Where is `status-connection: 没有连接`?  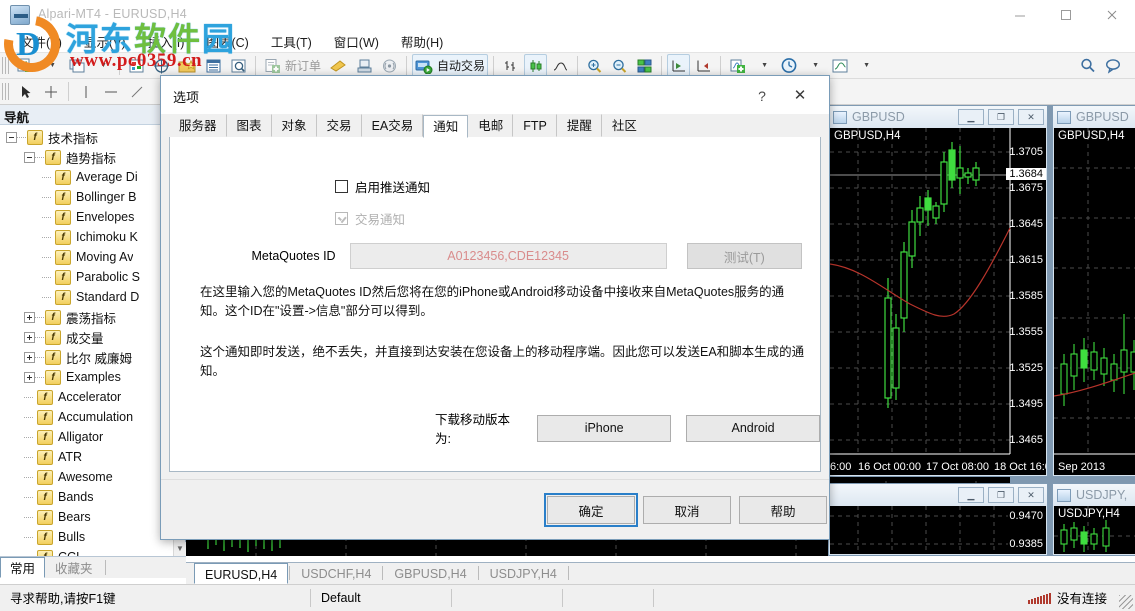
status-connection: 没有连接 is located at coordinates (1076, 598).